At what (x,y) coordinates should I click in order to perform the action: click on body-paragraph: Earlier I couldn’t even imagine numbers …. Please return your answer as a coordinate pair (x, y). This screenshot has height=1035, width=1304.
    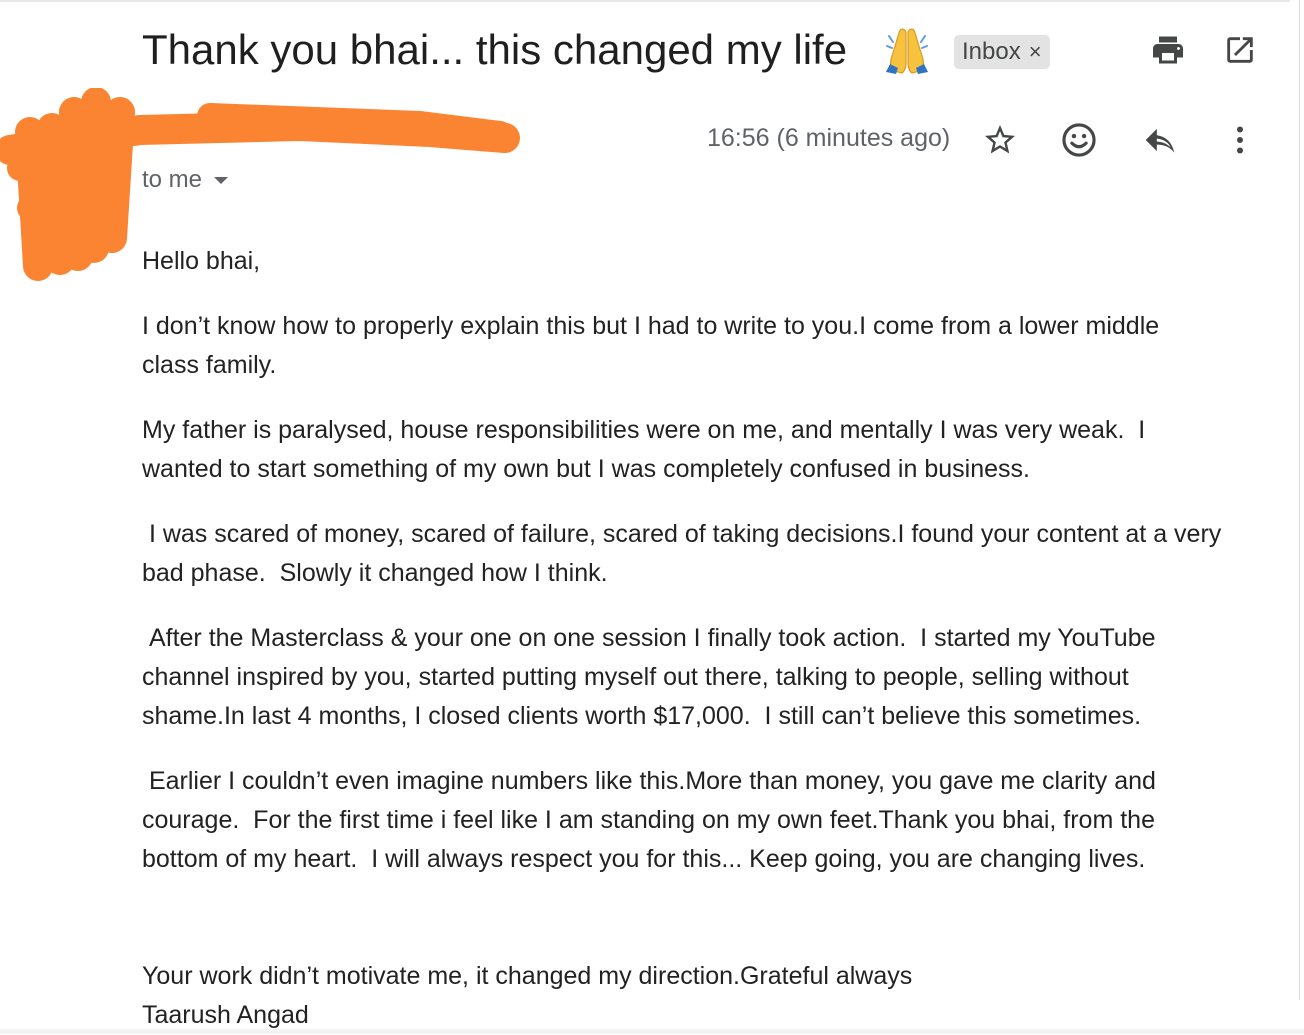
    Looking at the image, I should click on (652, 820).